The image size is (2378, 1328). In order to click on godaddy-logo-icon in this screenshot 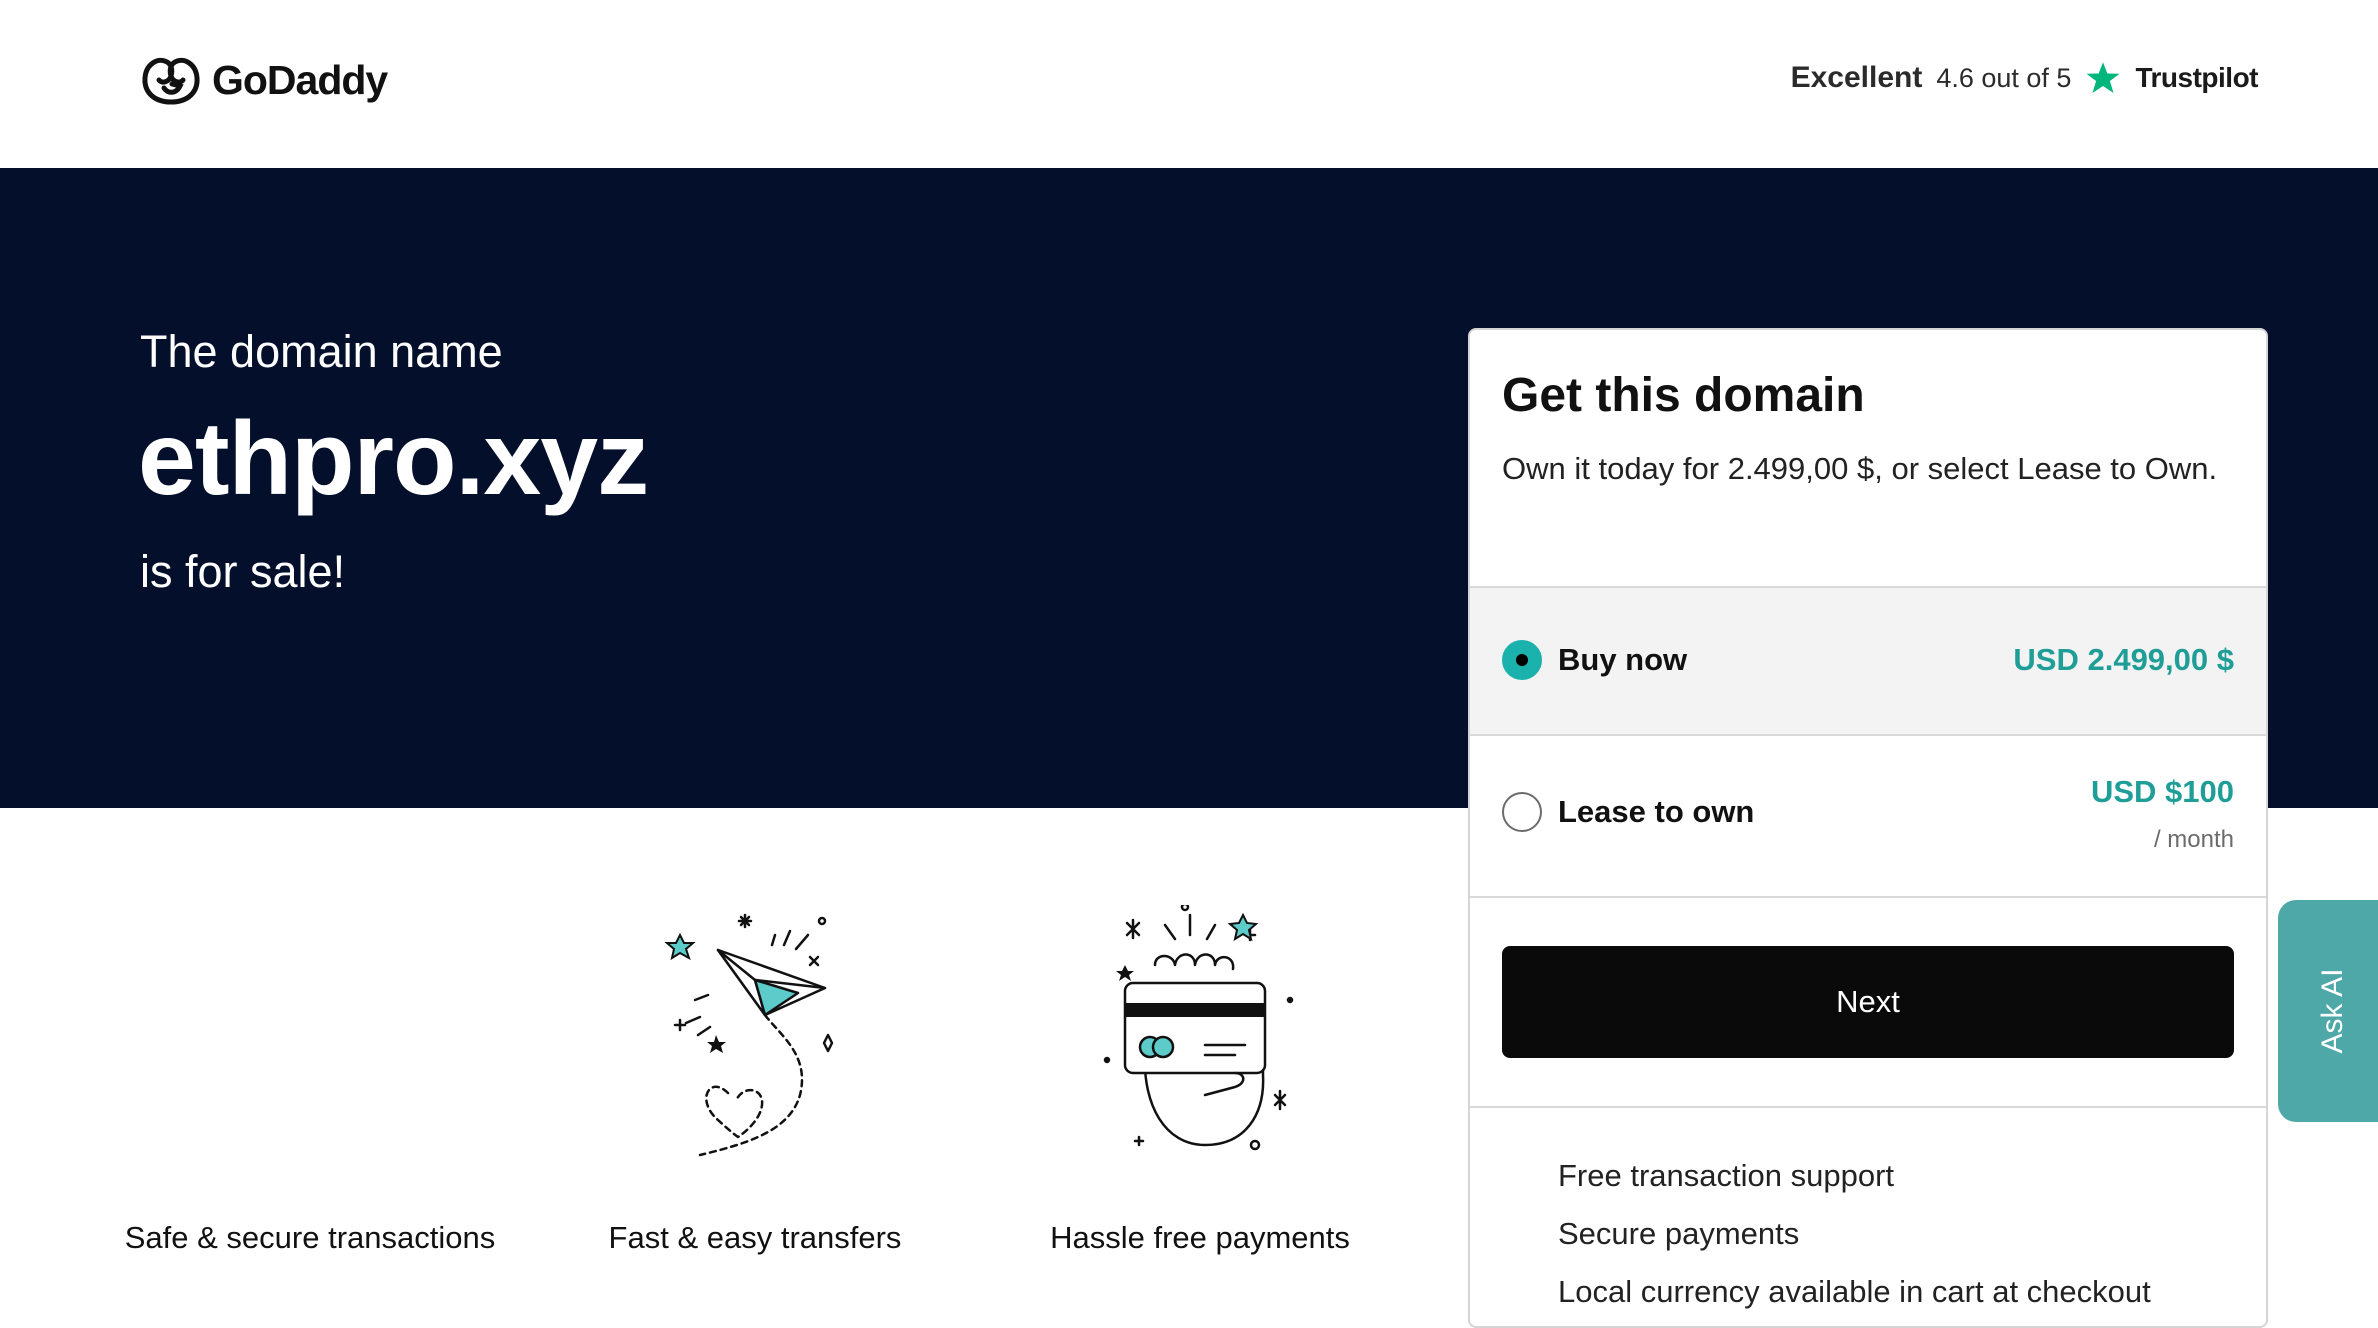, I will do `click(171, 81)`.